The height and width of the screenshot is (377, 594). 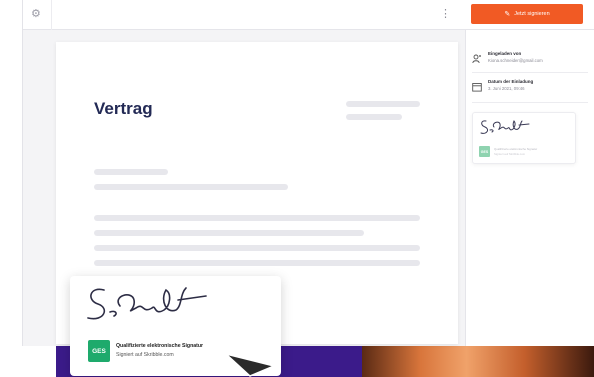 I want to click on cert-title: Qualifizierte elektronische Signatur, so click(x=160, y=346).